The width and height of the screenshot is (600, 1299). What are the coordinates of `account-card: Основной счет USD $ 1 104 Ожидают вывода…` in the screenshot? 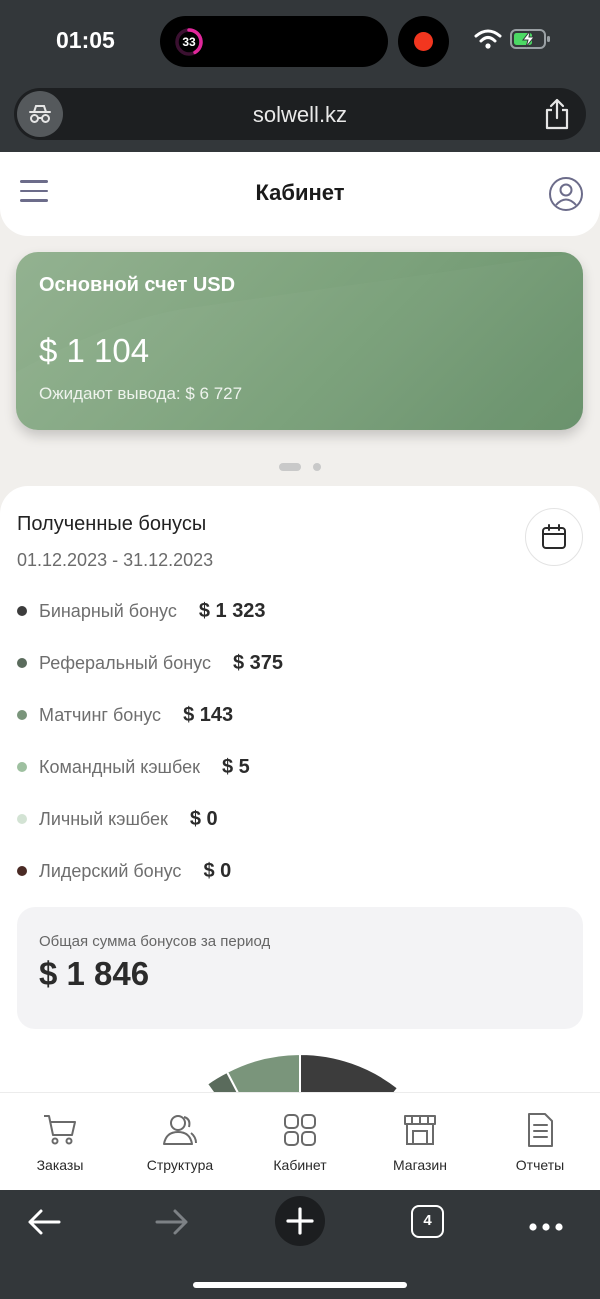 It's located at (299, 341).